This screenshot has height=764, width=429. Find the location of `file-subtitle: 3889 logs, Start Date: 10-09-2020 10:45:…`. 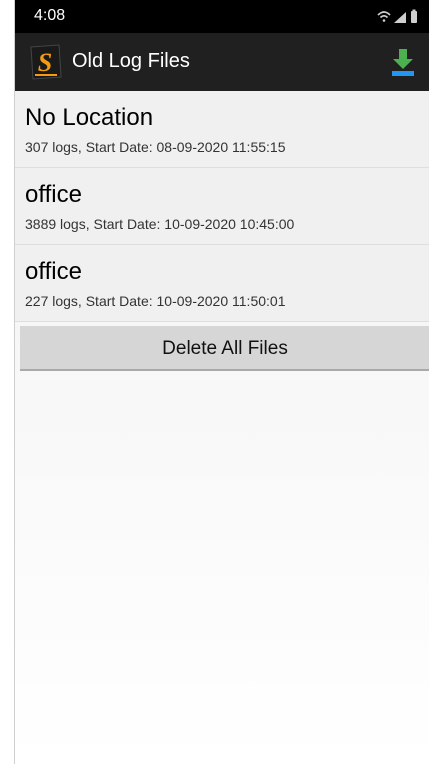

file-subtitle: 3889 logs, Start Date: 10-09-2020 10:45:… is located at coordinates (160, 224).